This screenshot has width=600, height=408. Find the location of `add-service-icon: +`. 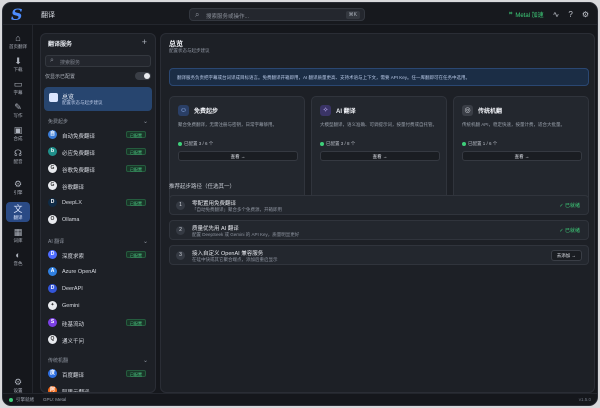

add-service-icon: + is located at coordinates (144, 42).